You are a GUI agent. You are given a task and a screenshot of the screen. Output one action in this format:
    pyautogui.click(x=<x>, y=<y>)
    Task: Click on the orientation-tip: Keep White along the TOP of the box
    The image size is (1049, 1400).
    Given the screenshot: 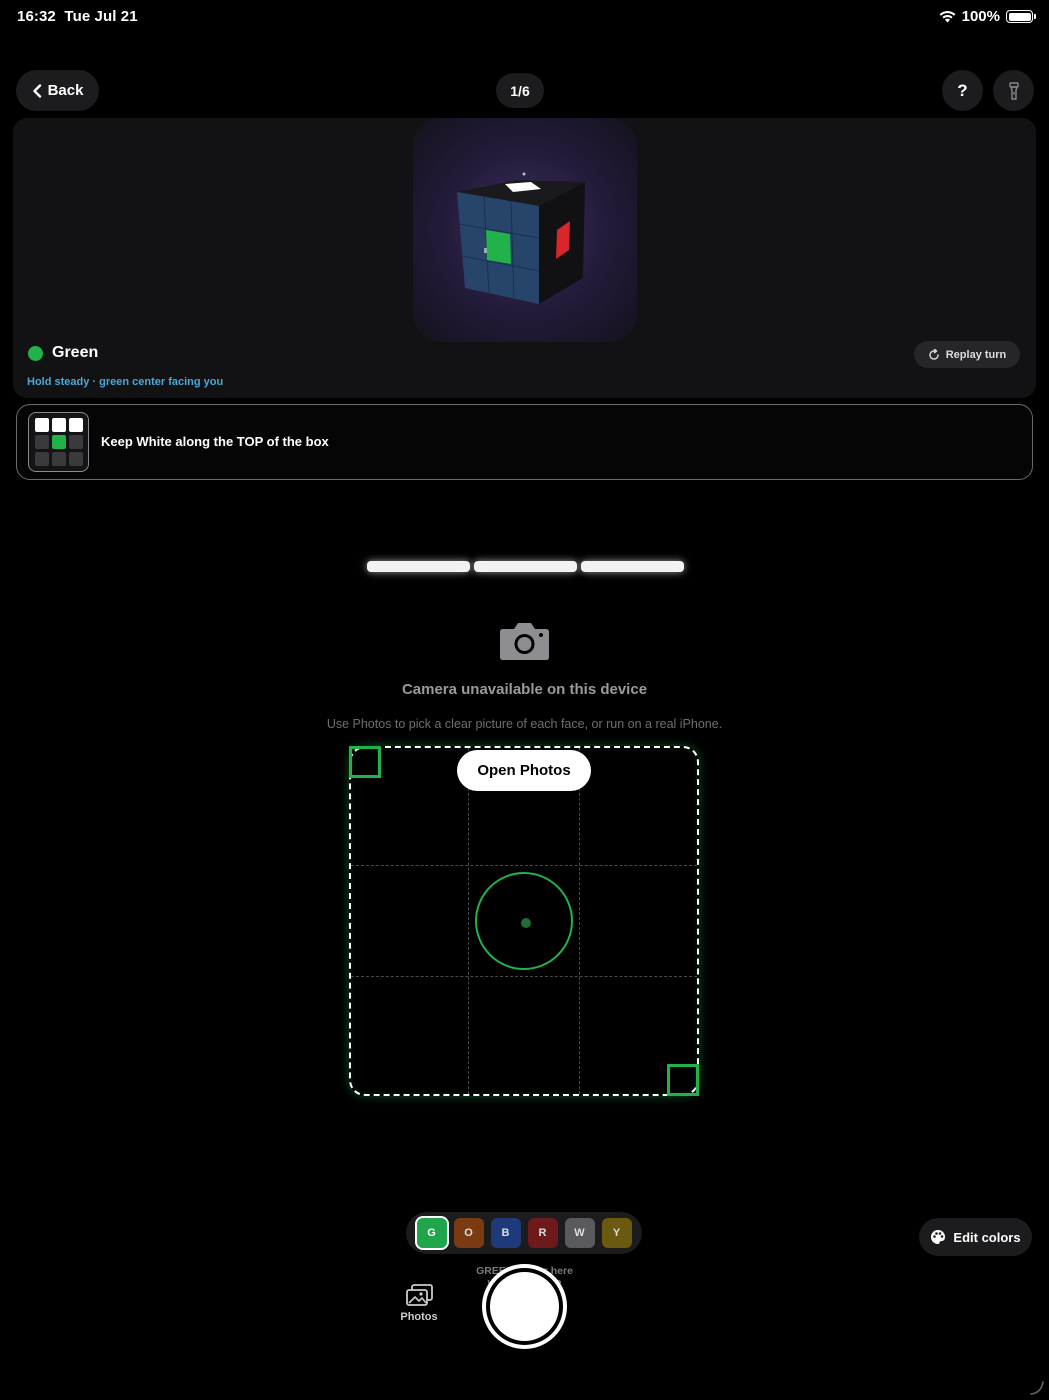 What is the action you would take?
    pyautogui.click(x=524, y=442)
    